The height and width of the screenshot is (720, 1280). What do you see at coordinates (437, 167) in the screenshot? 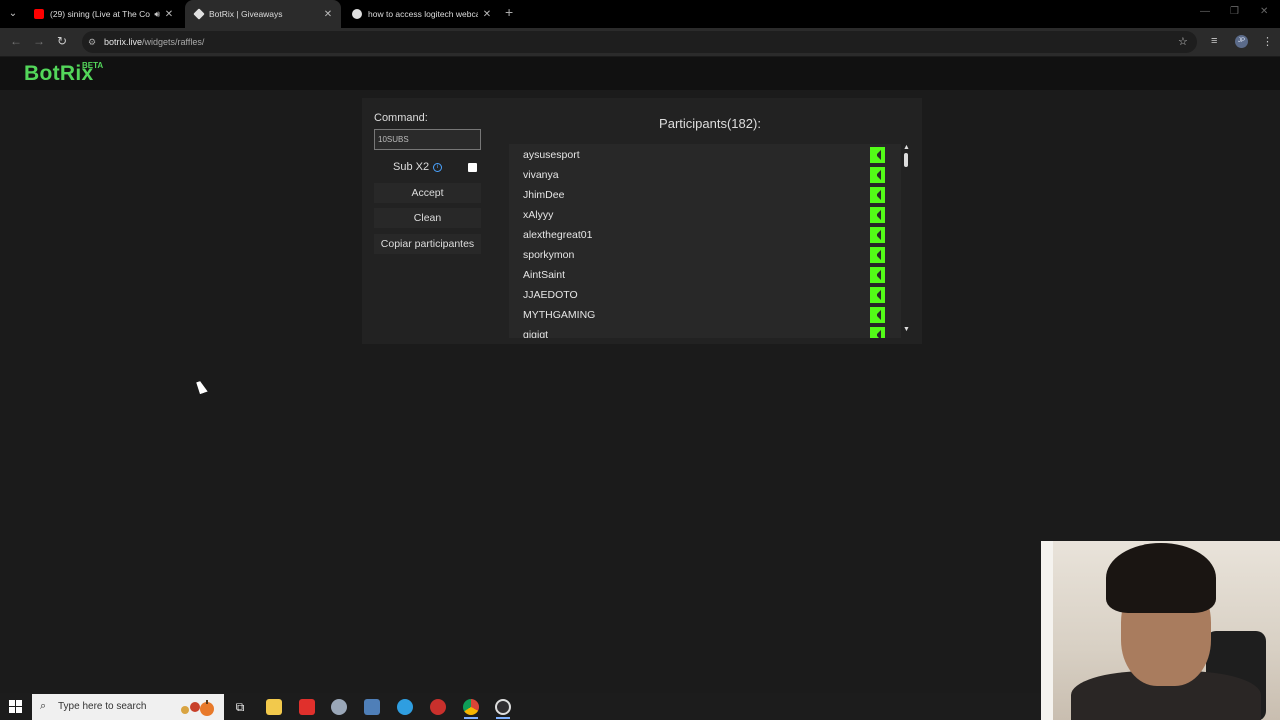
I see `info-icon: i` at bounding box center [437, 167].